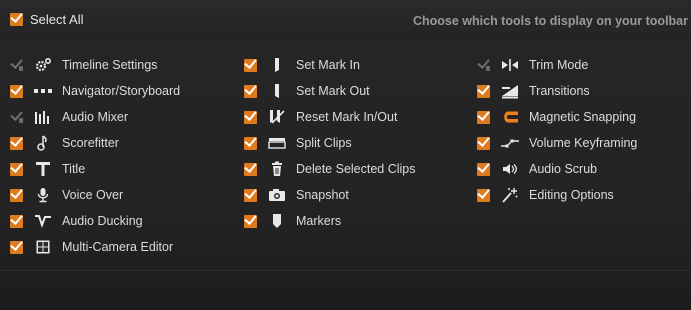  What do you see at coordinates (43, 169) in the screenshot?
I see `title-icon` at bounding box center [43, 169].